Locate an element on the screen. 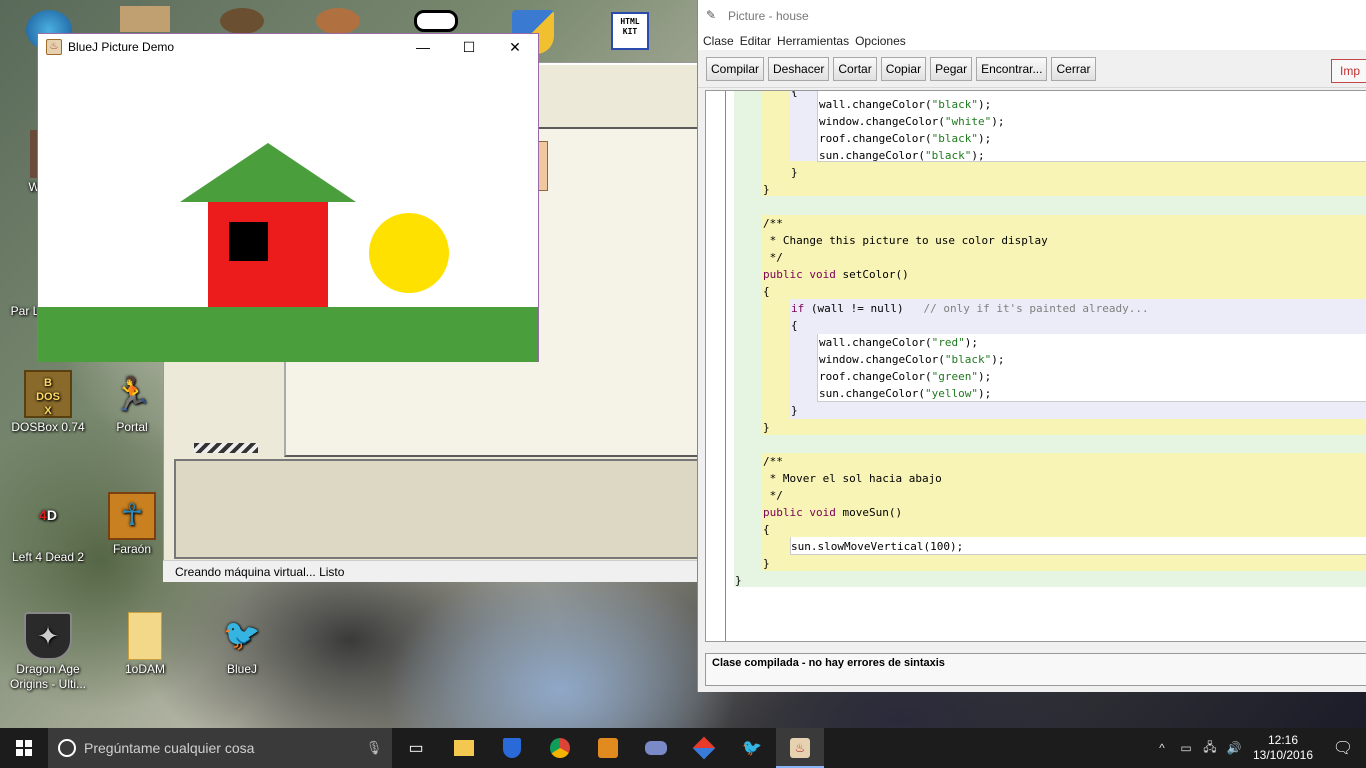 This screenshot has height=768, width=1366. code-line: roof.changeColor("green"); is located at coordinates (905, 376).